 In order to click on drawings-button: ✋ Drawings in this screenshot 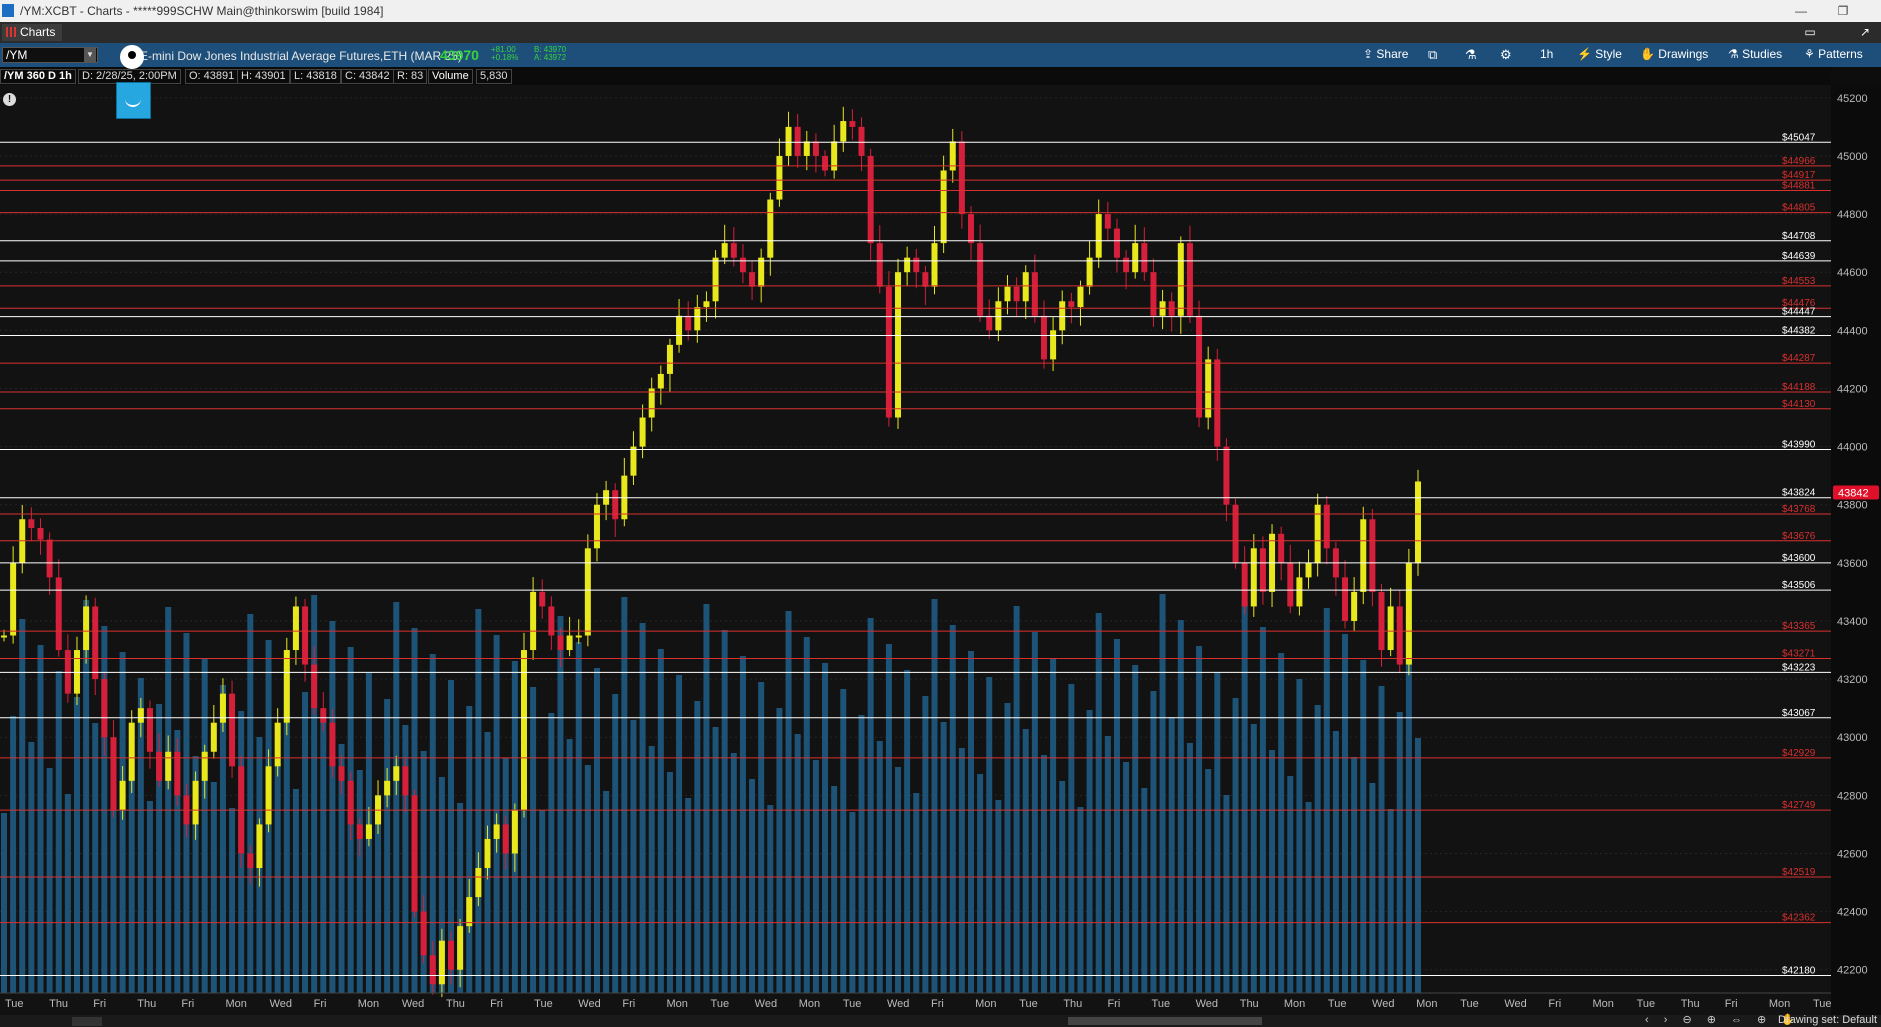, I will do `click(1674, 54)`.